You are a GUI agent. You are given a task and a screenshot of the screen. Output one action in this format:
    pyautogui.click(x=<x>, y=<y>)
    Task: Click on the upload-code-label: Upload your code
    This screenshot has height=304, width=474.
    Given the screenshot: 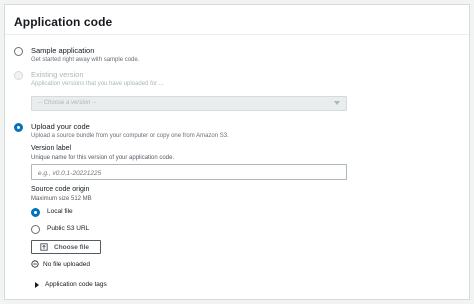 What is the action you would take?
    pyautogui.click(x=60, y=126)
    